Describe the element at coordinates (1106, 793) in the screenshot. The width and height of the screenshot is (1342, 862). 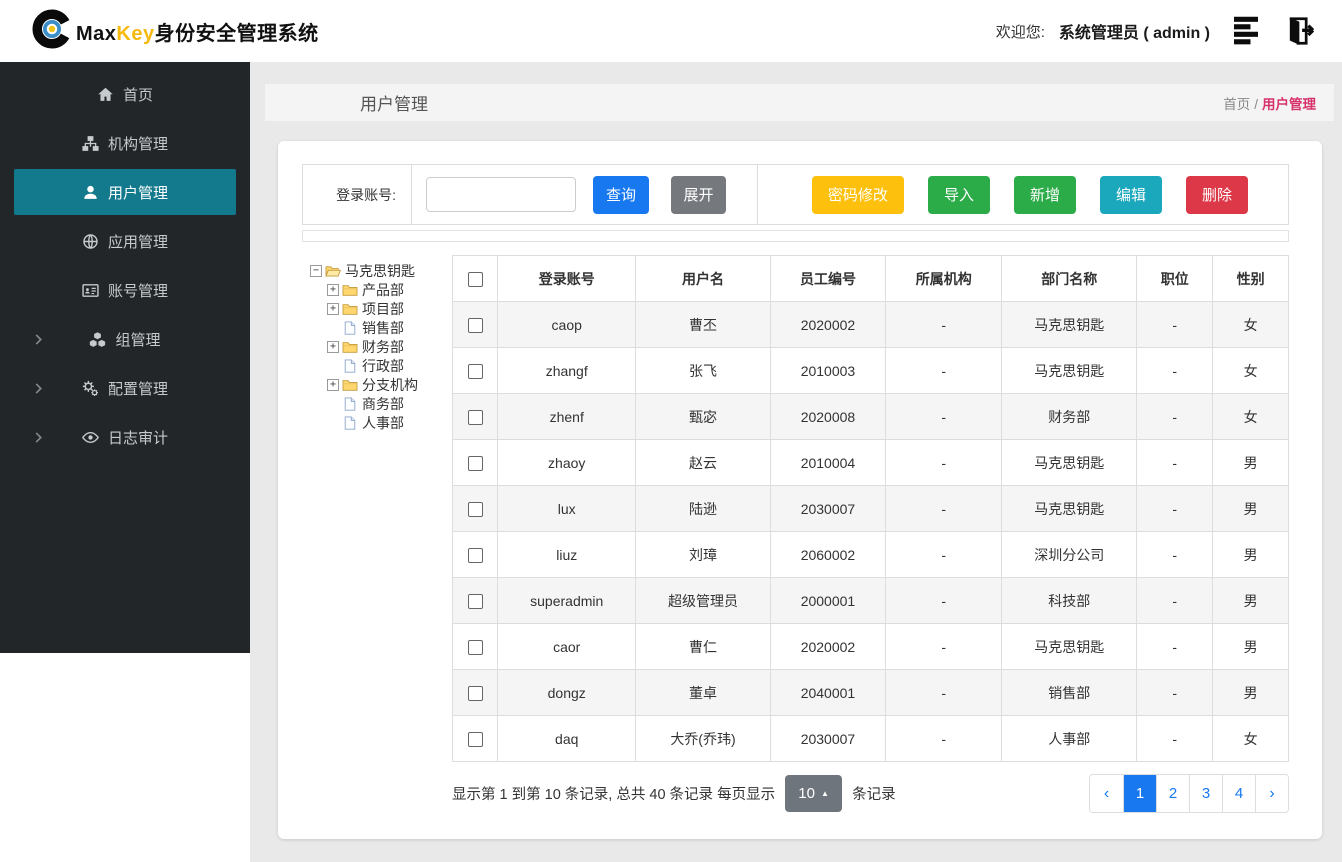
I see `previous-page-button: ‹` at that location.